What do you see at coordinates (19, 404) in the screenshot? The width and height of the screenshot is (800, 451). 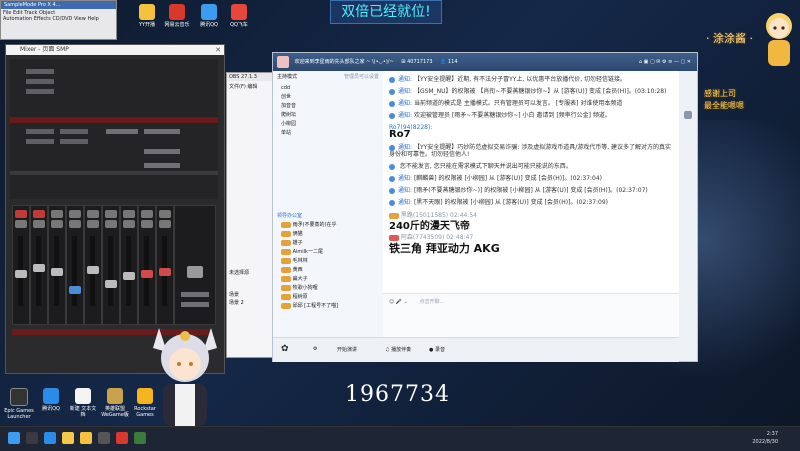 I see `epic-games-desktop-icon: Epic Games Launcher` at bounding box center [19, 404].